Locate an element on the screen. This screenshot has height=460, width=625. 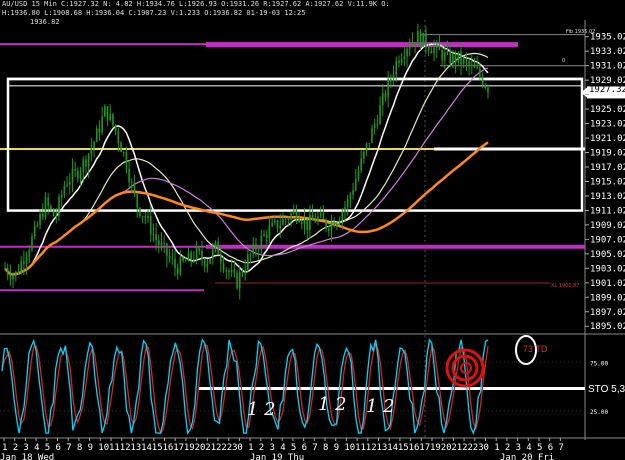
time-tick-label: 12 is located at coordinates (125, 448).